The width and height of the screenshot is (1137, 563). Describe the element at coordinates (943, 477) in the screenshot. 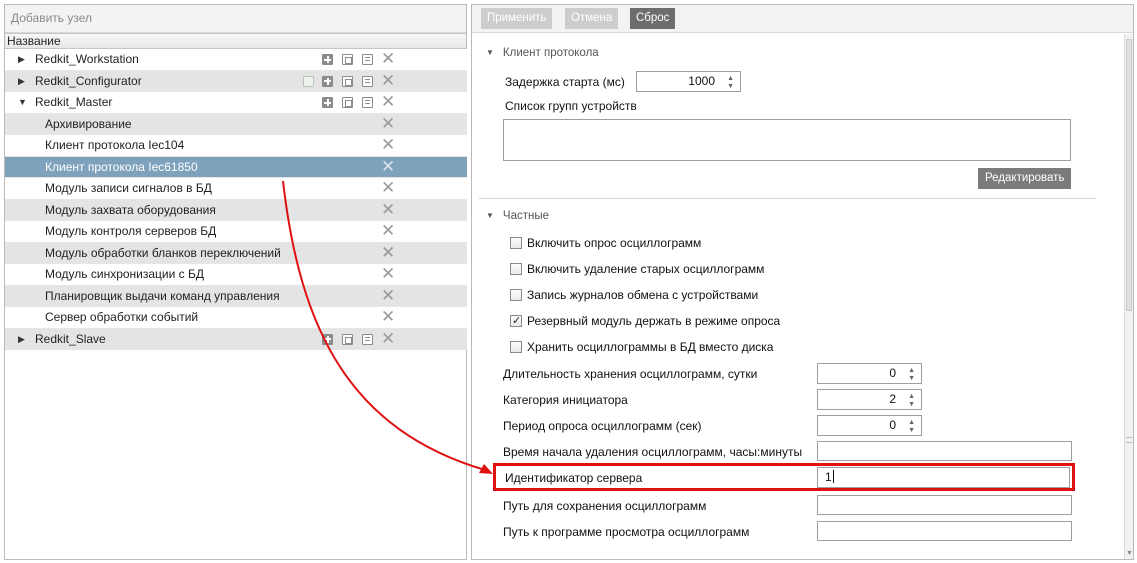

I see `server-id-input: 1` at that location.